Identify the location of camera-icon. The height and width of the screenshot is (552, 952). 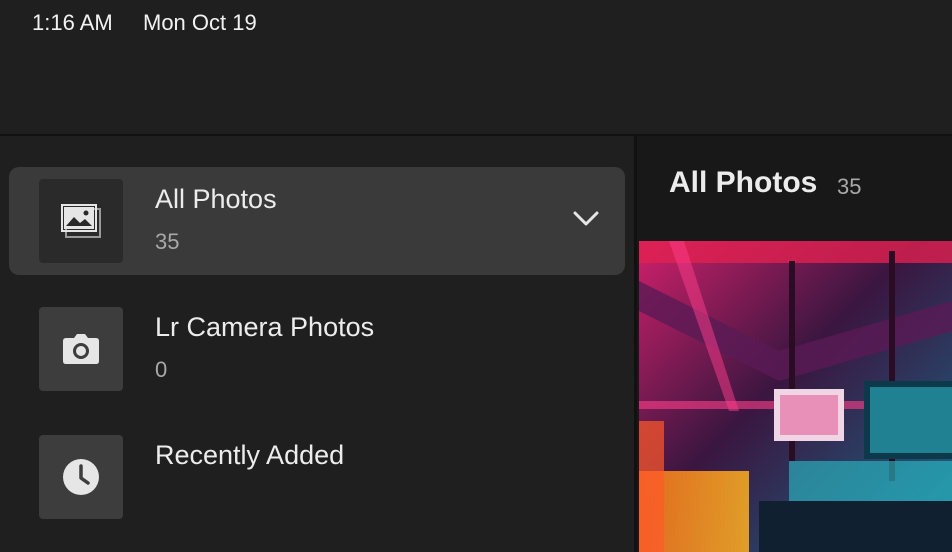
(81, 349).